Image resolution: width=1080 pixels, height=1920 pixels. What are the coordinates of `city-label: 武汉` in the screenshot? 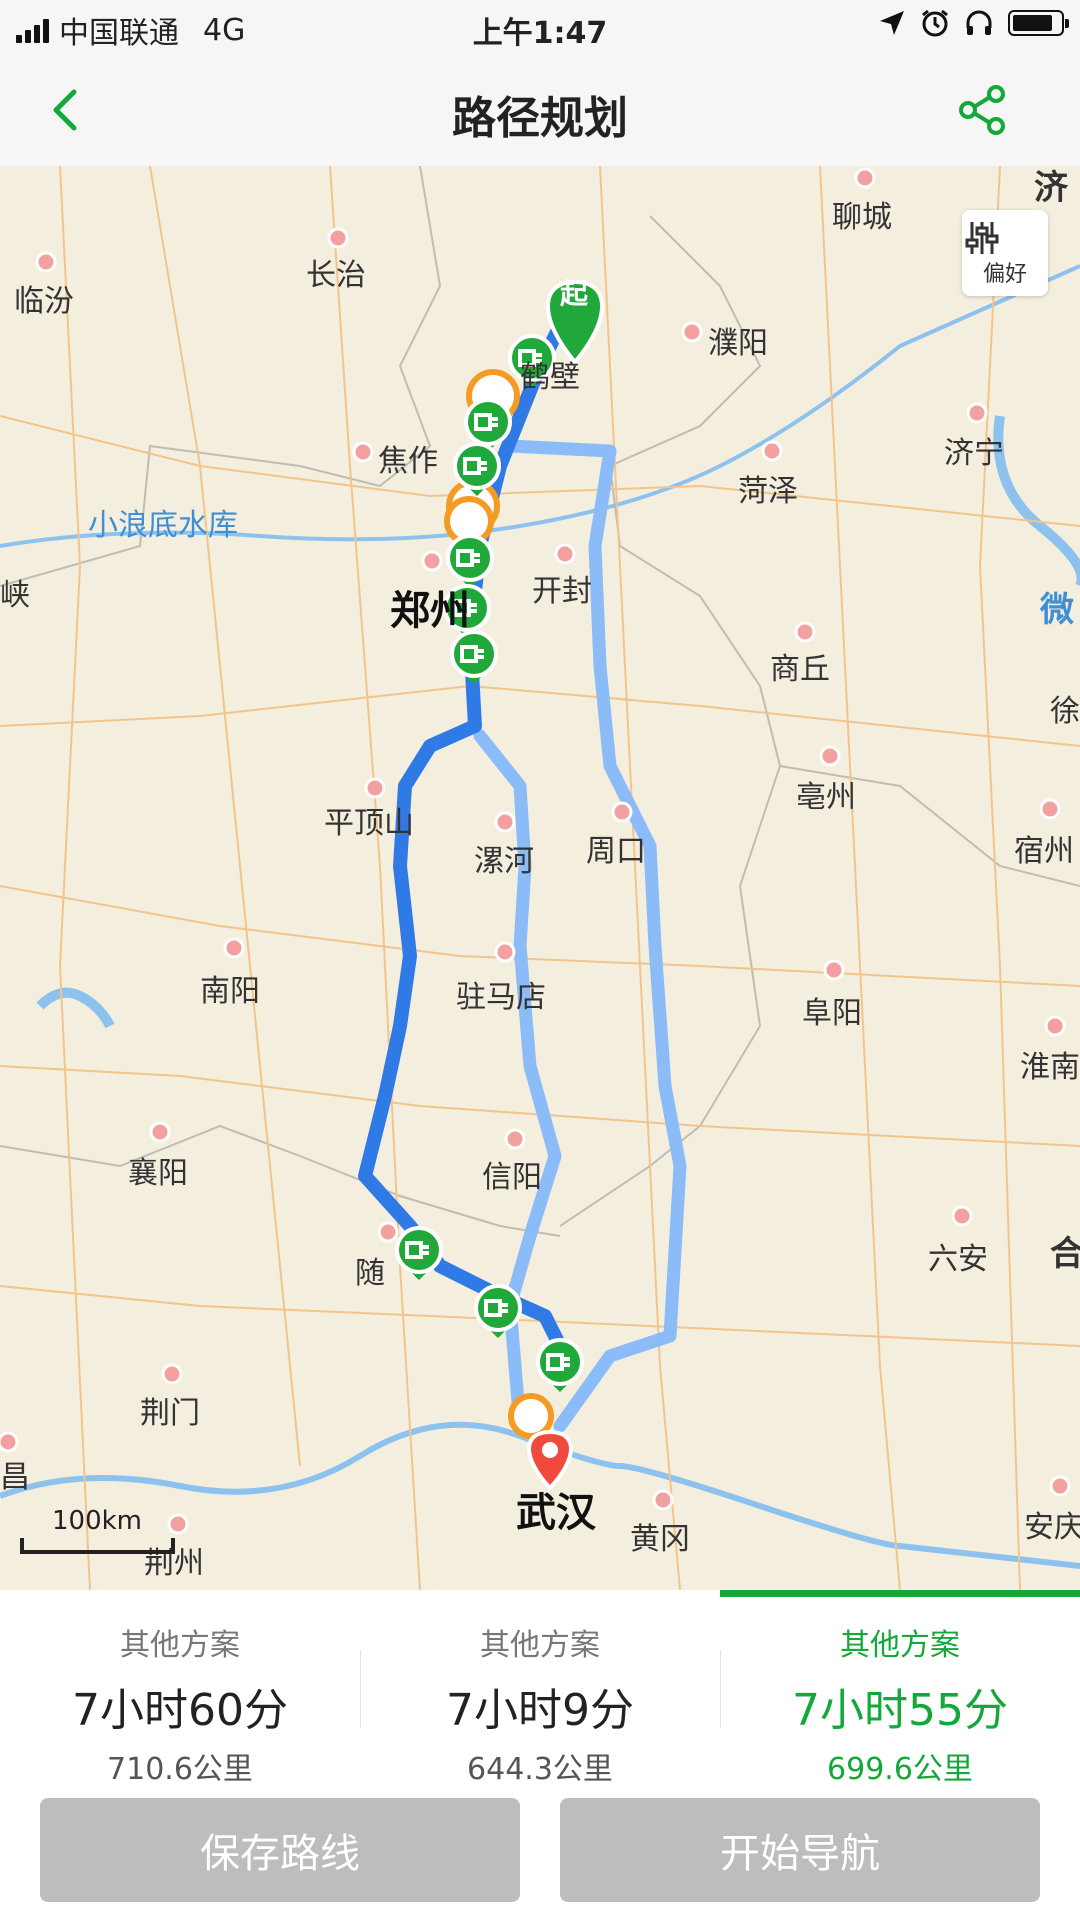 It's located at (556, 1513).